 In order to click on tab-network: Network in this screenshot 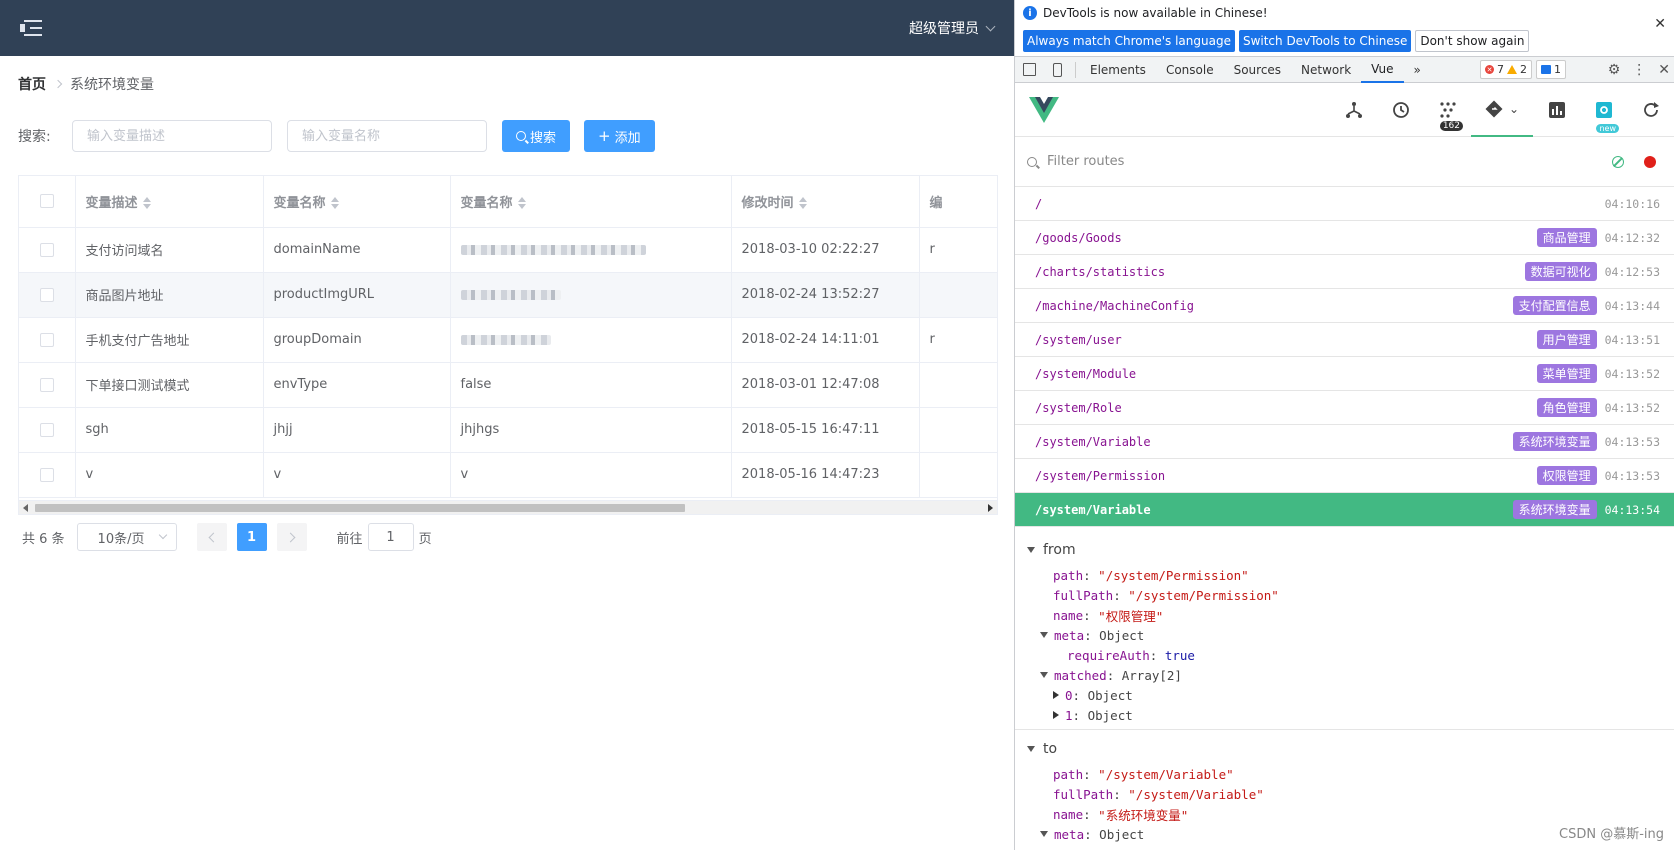, I will do `click(1326, 70)`.